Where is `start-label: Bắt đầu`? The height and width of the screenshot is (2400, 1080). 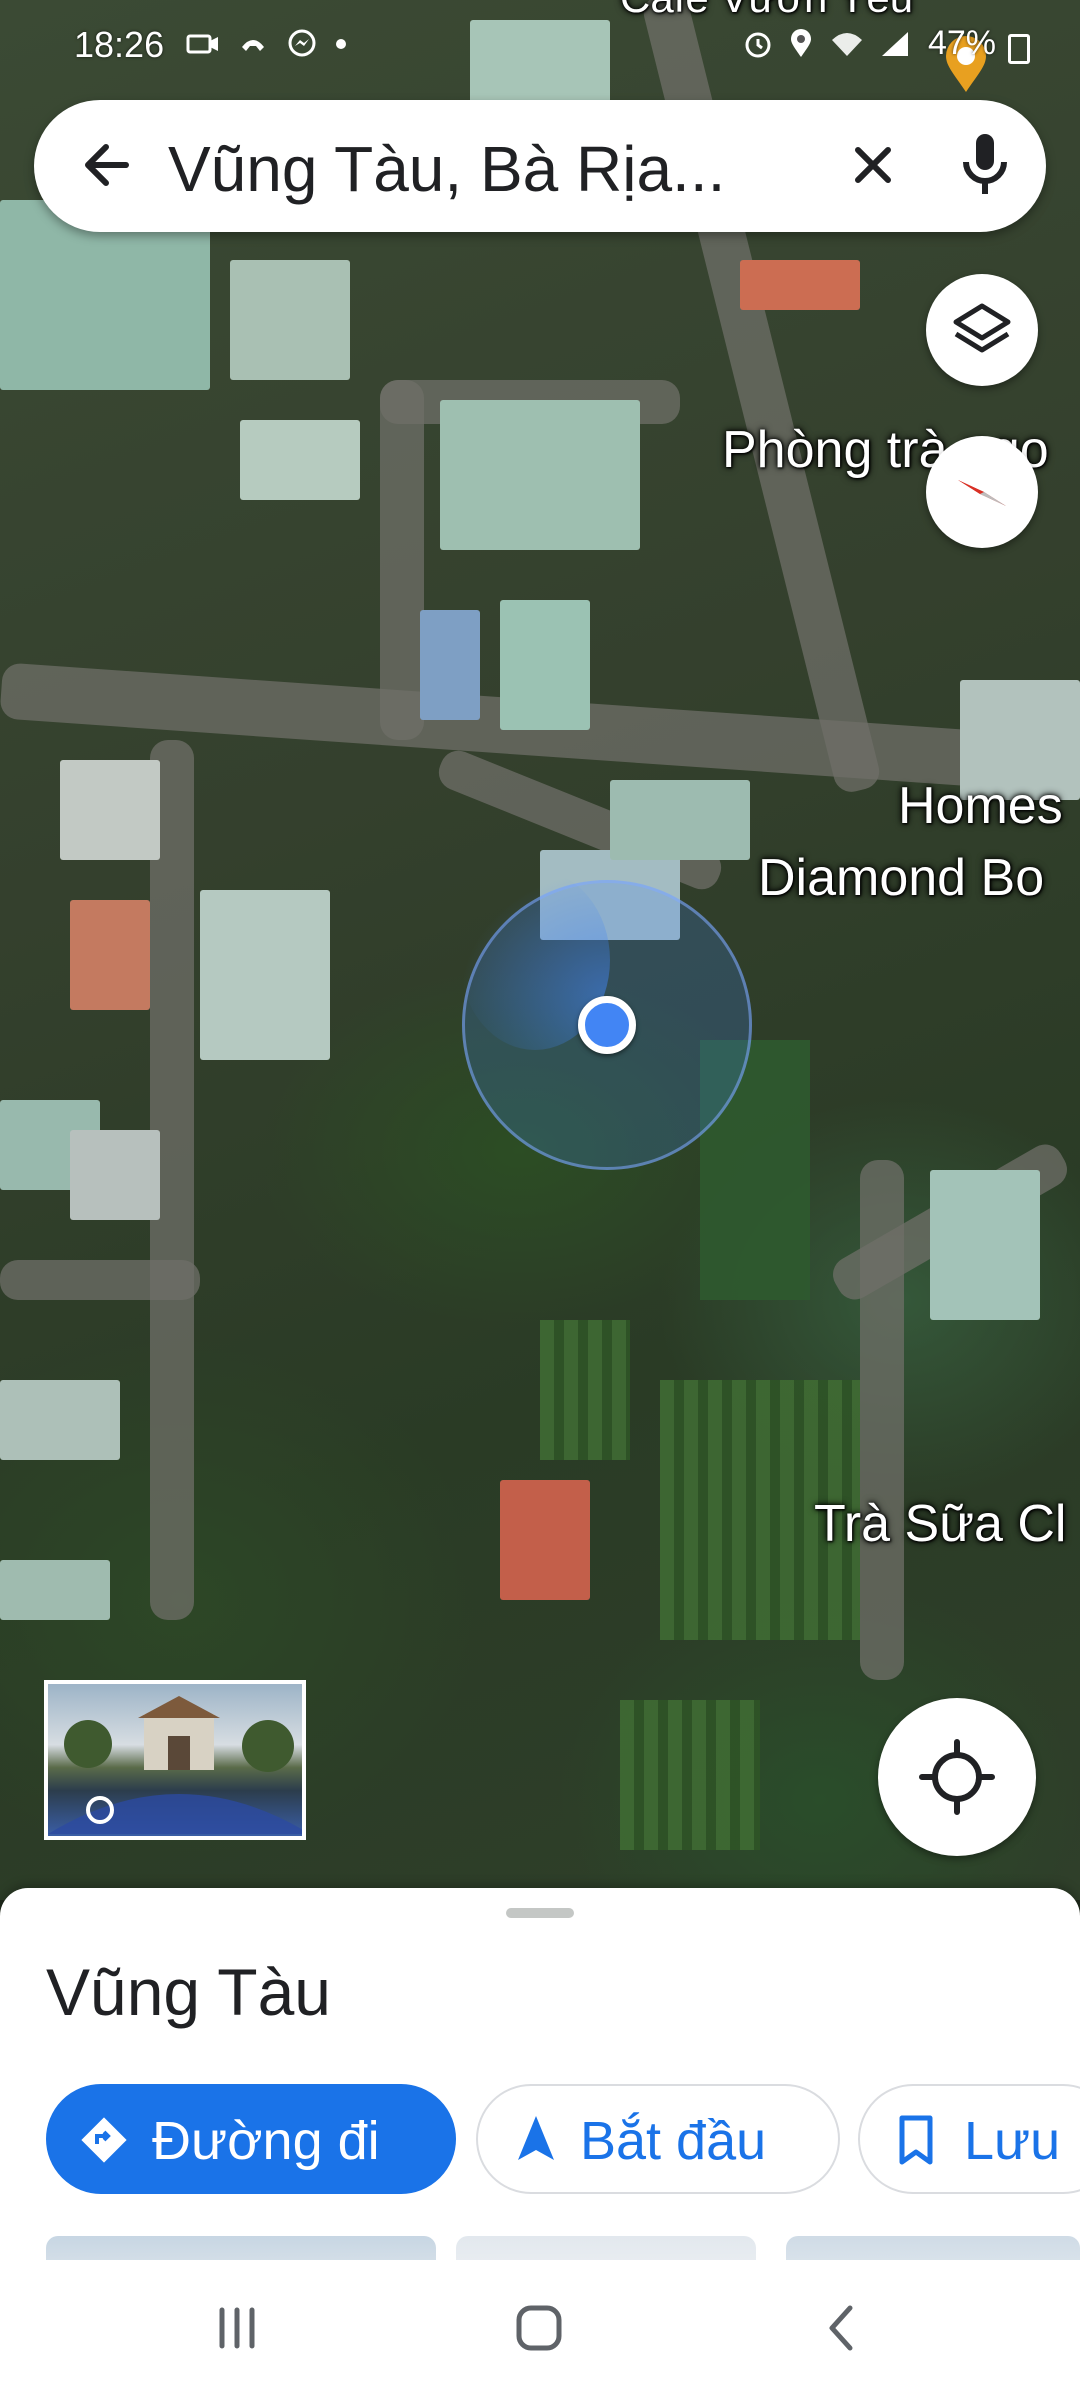
start-label: Bắt đầu is located at coordinates (673, 2141).